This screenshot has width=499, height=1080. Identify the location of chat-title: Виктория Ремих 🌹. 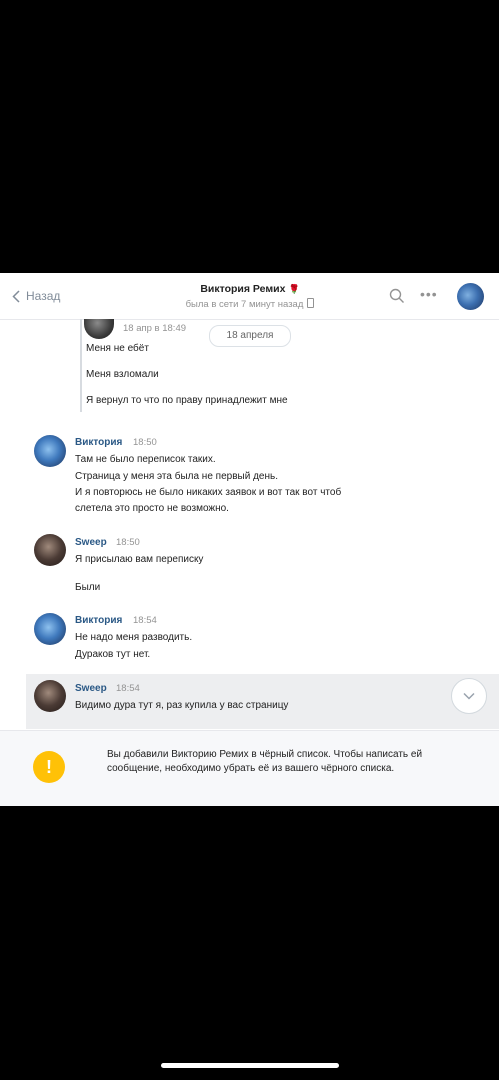
(250, 289).